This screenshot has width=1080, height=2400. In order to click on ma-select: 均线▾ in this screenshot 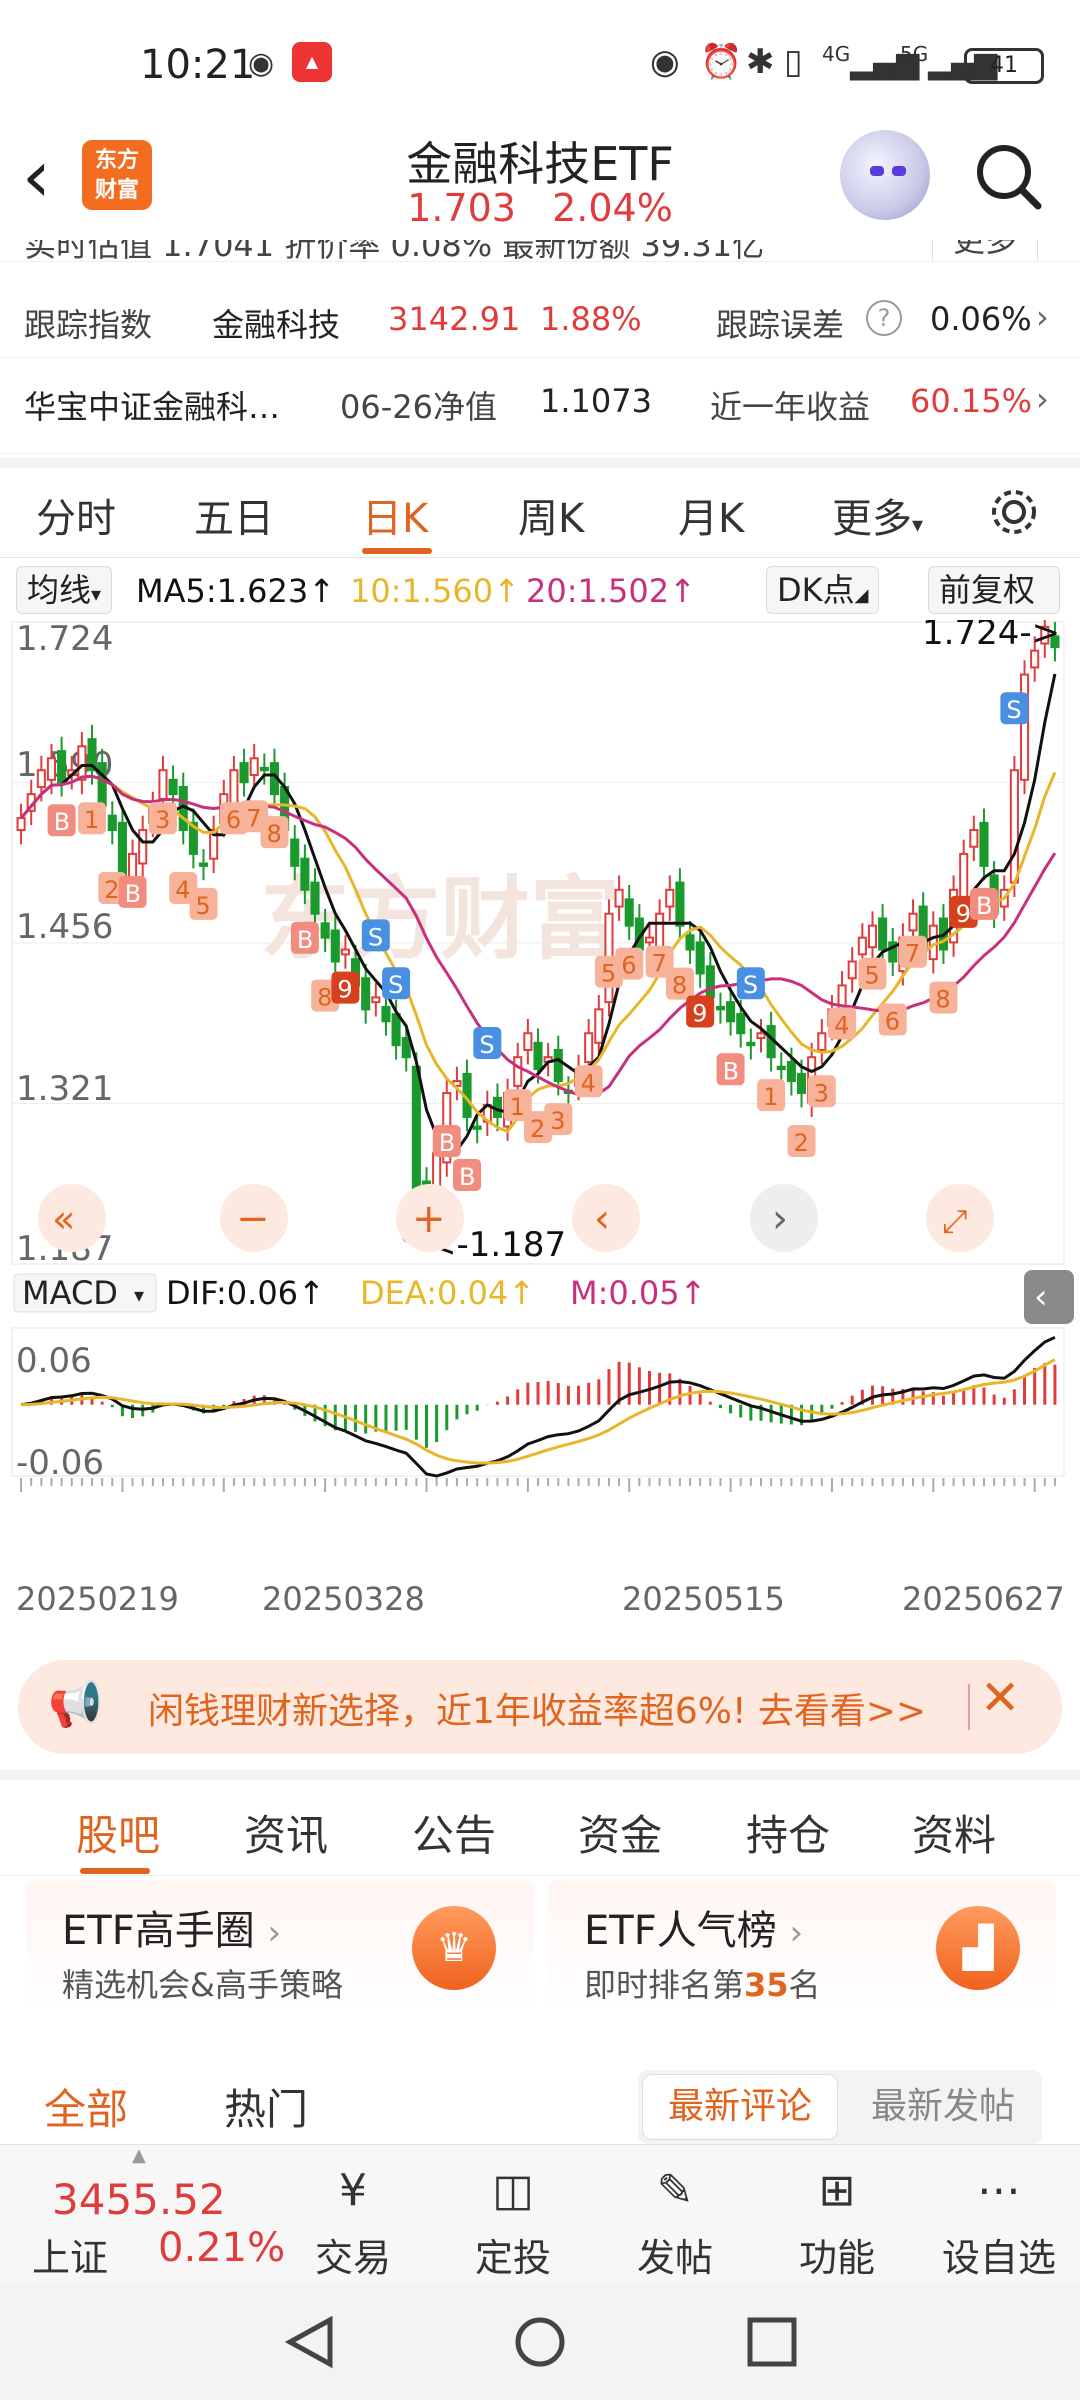, I will do `click(64, 590)`.